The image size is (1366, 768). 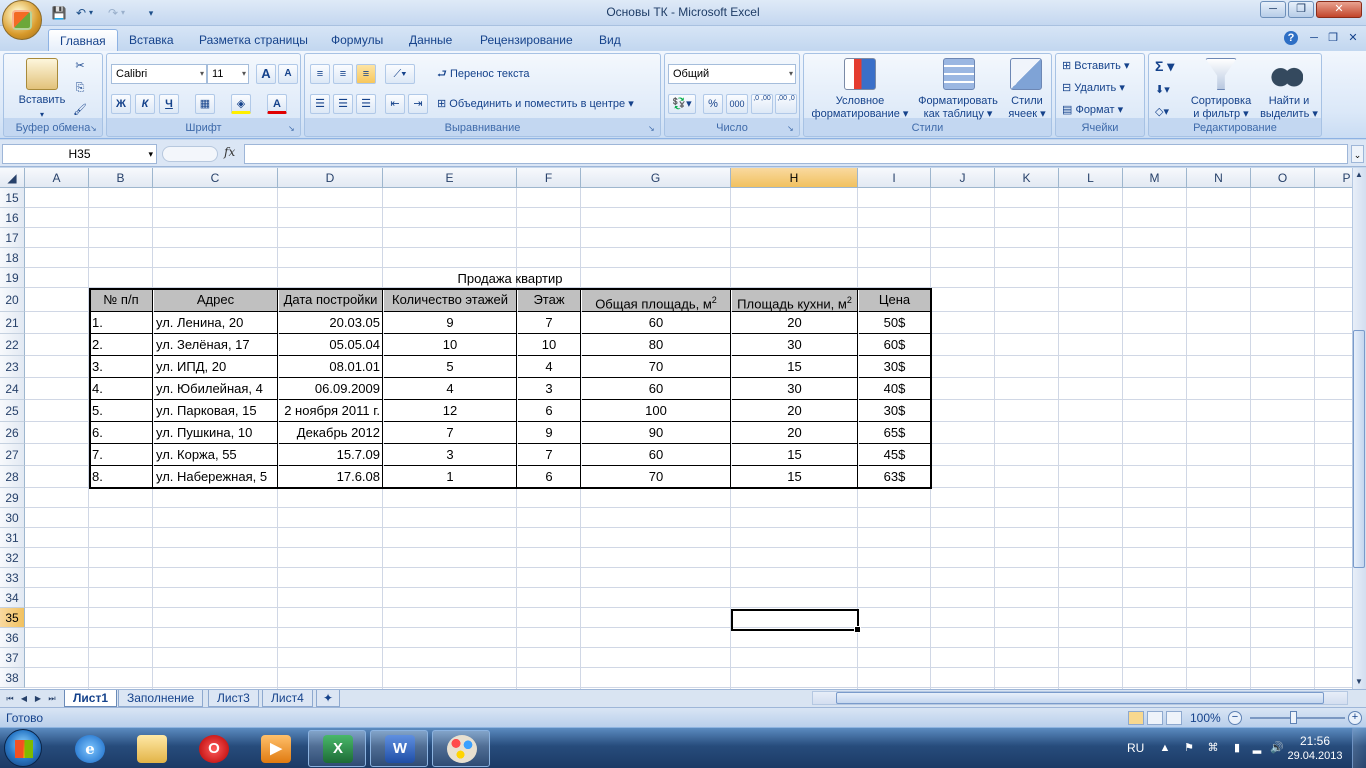 I want to click on action-center-flag-icon: ⚑, so click(x=1189, y=748).